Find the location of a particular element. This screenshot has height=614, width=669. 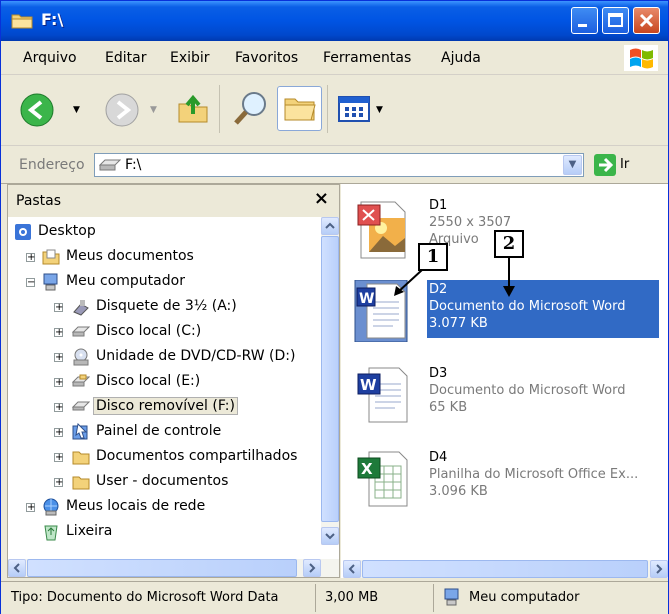

tree-label: Lixeira is located at coordinates (89, 531).